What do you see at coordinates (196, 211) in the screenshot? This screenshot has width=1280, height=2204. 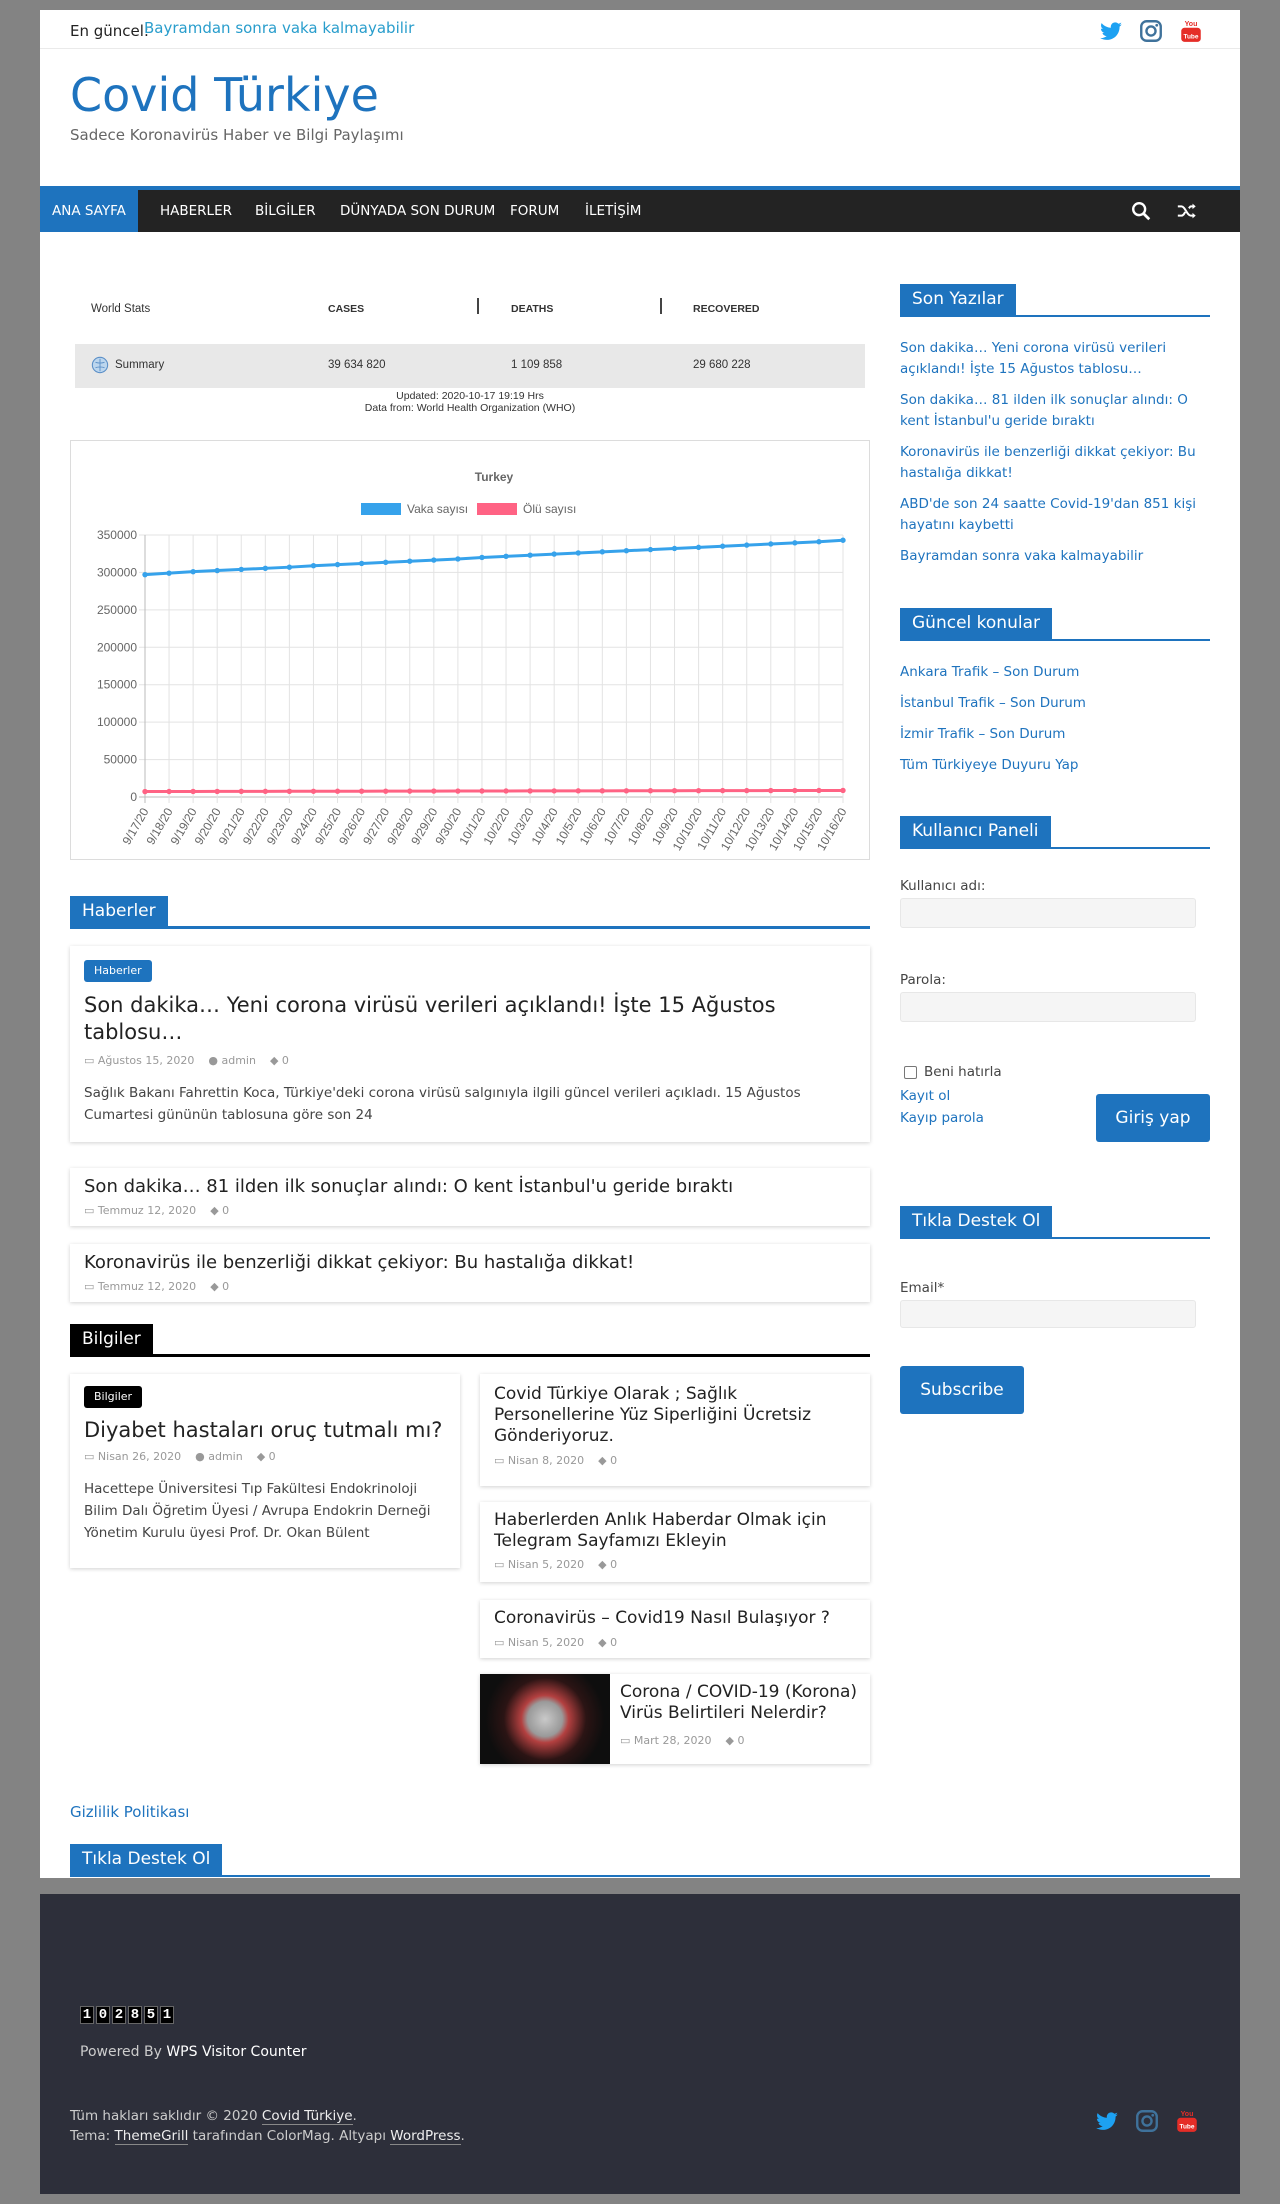 I see `nav-item-haberler: HABERLER` at bounding box center [196, 211].